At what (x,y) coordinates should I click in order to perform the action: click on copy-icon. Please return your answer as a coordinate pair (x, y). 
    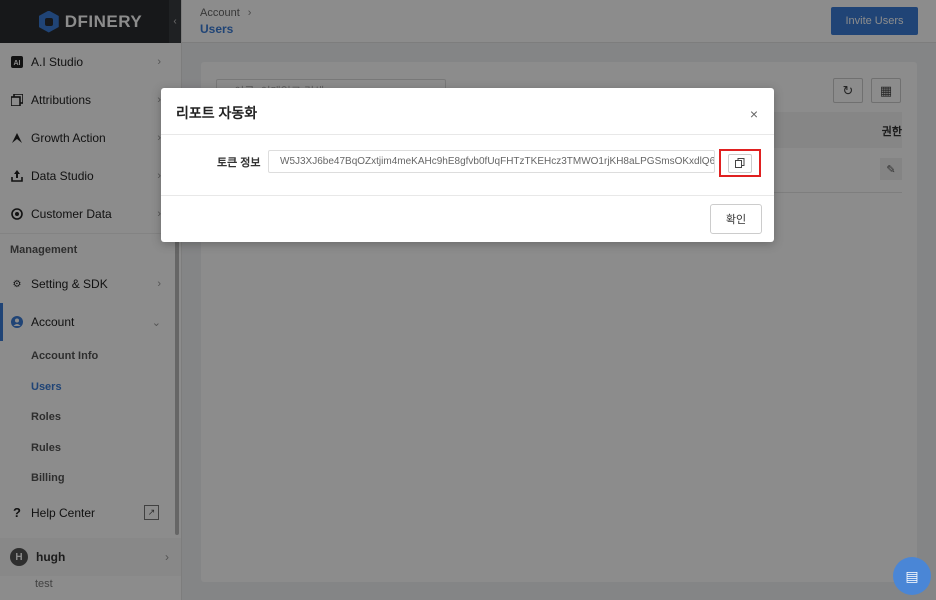
    Looking at the image, I should click on (740, 163).